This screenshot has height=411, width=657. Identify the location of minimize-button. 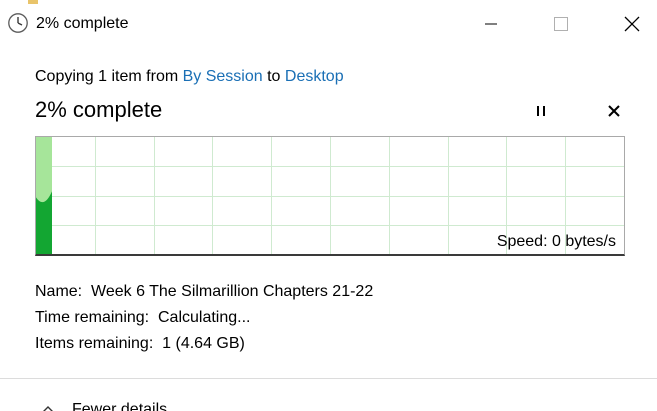
(491, 24).